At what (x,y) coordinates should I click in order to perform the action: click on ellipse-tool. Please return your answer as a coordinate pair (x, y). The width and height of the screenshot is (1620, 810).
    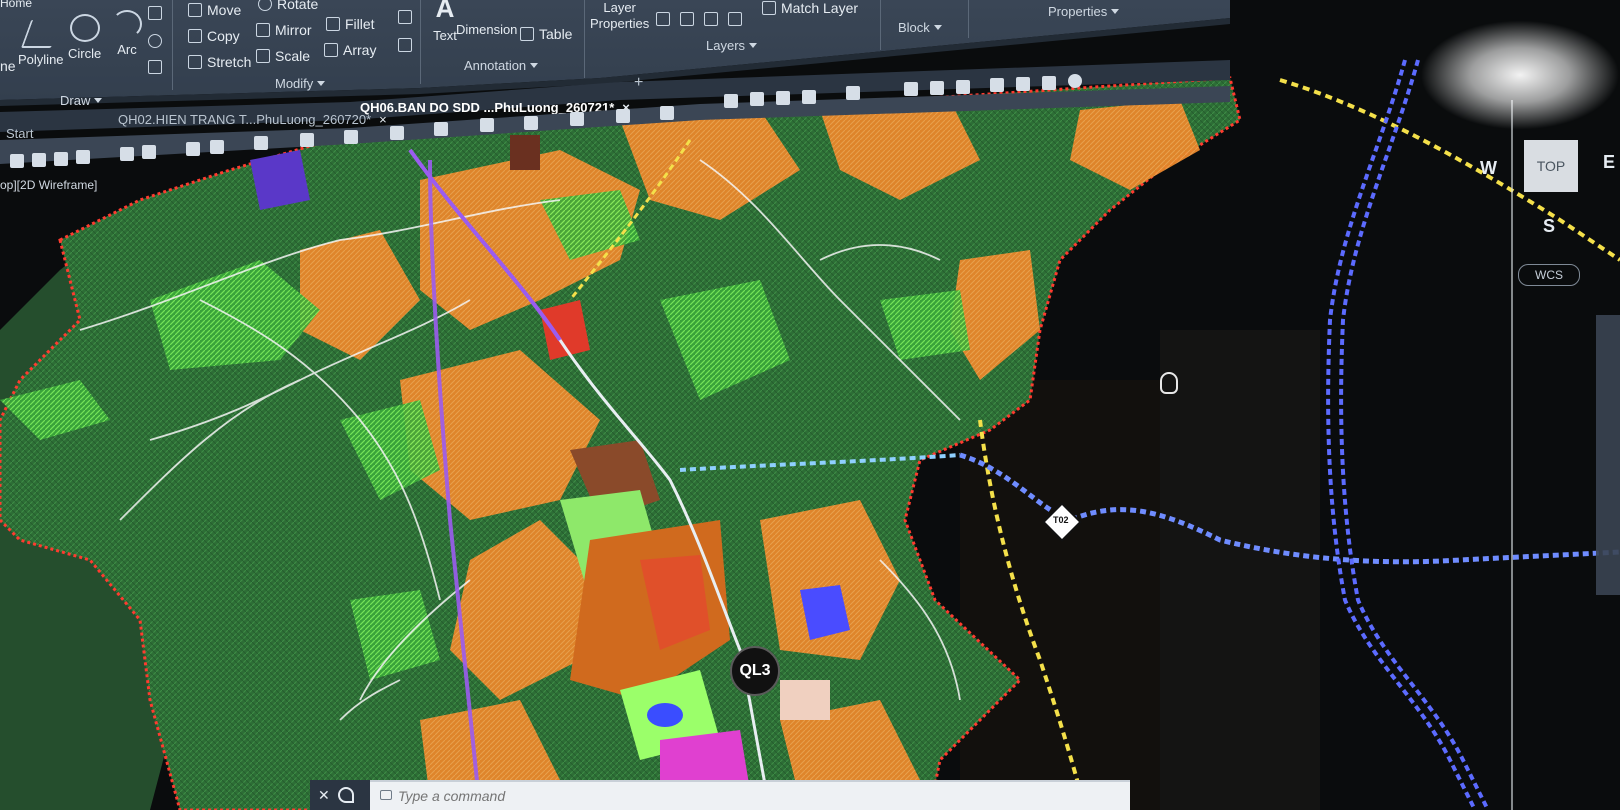
    Looking at the image, I should click on (155, 41).